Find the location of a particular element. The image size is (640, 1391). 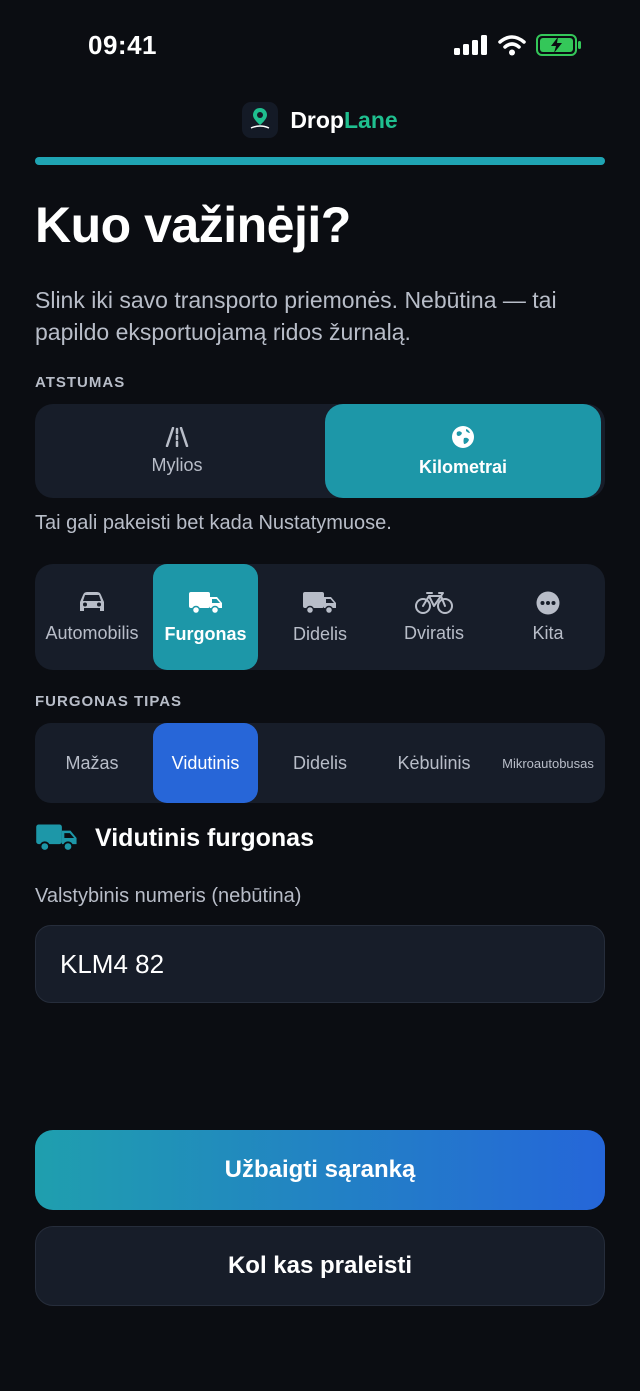

van-type-option-small: Mažas is located at coordinates (92, 763).